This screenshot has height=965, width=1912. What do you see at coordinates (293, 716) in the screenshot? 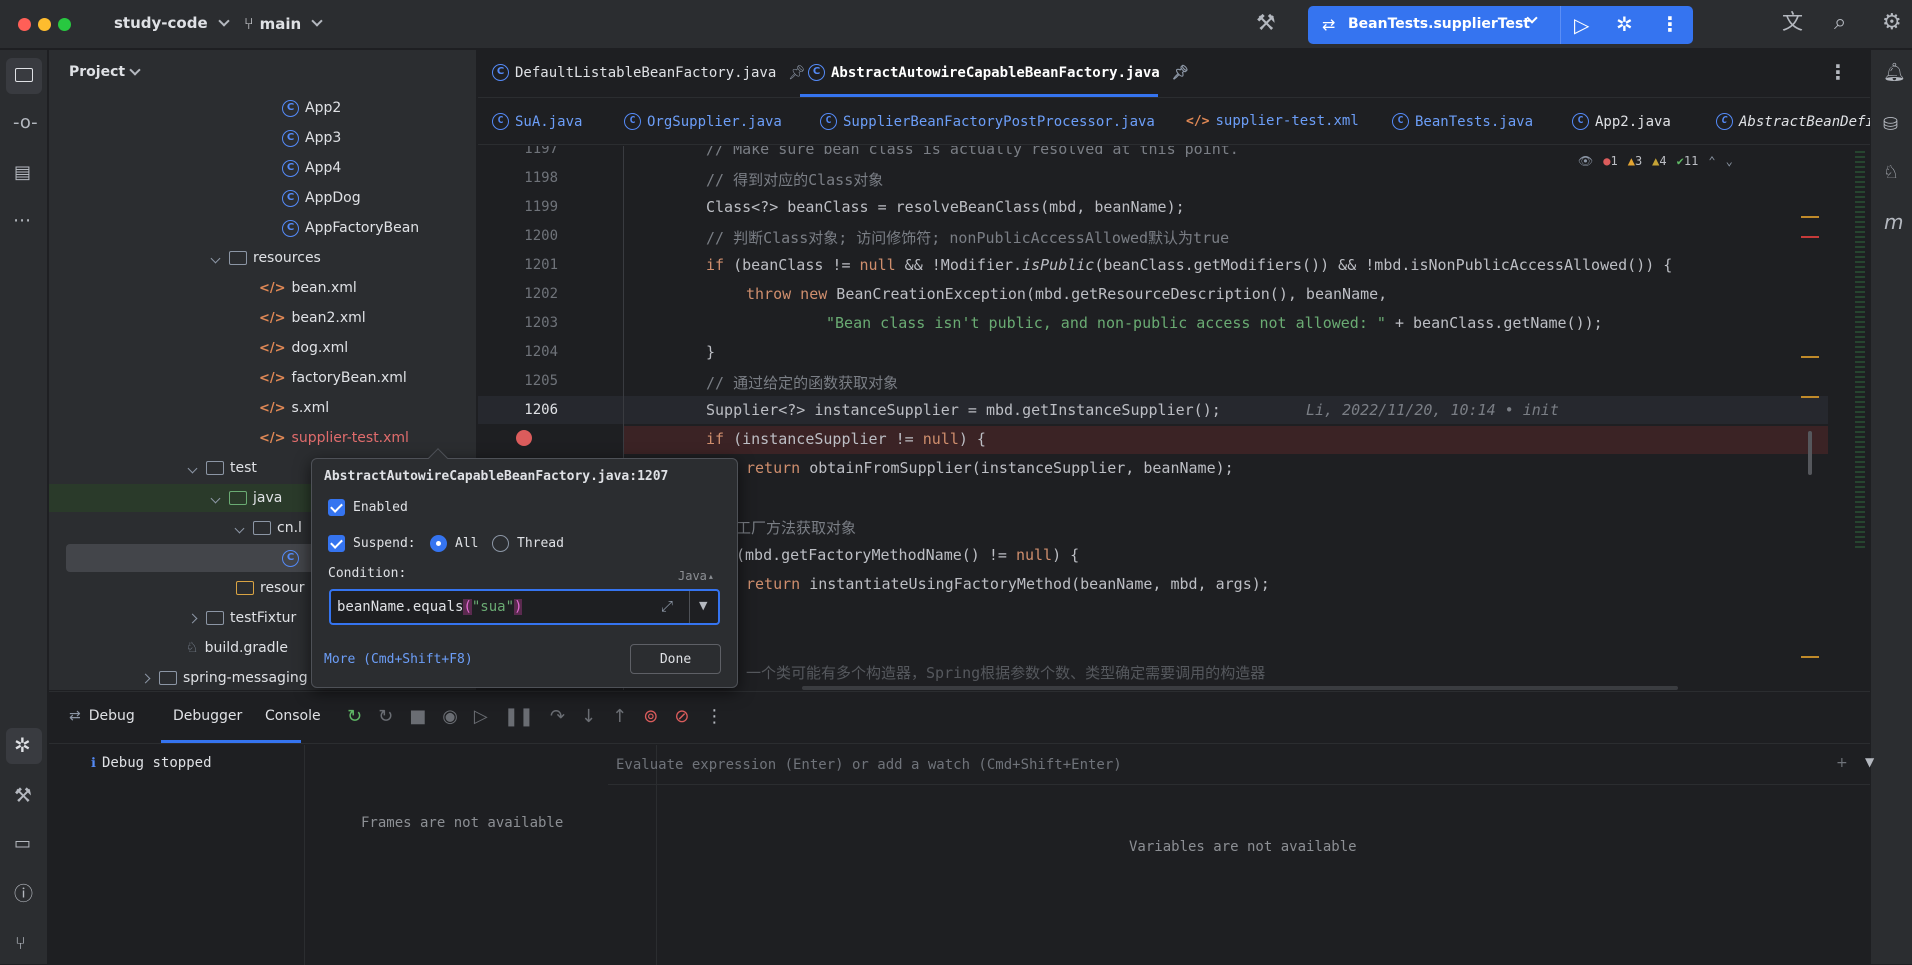
I see `tab-console: Console` at bounding box center [293, 716].